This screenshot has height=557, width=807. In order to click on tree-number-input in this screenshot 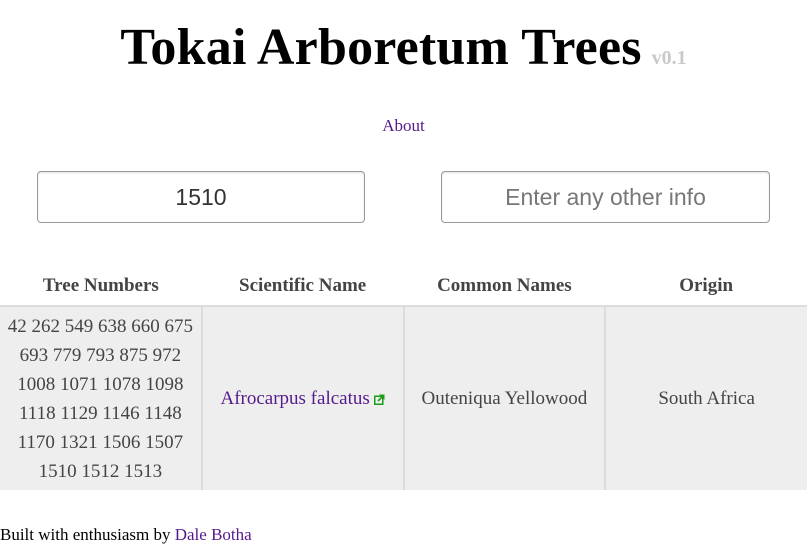, I will do `click(201, 197)`.